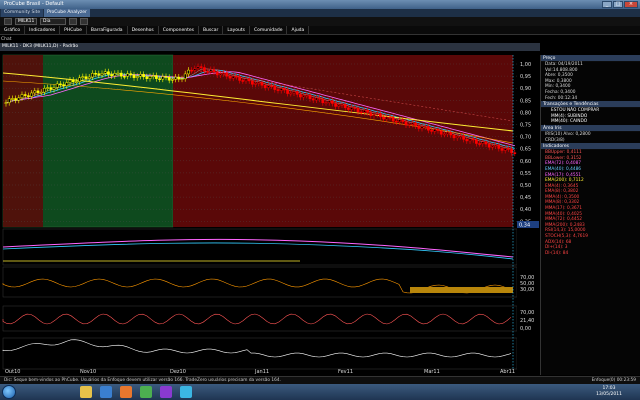  What do you see at coordinates (107, 30) in the screenshot?
I see `menu-barrafigurada: BarraFigurada` at bounding box center [107, 30].